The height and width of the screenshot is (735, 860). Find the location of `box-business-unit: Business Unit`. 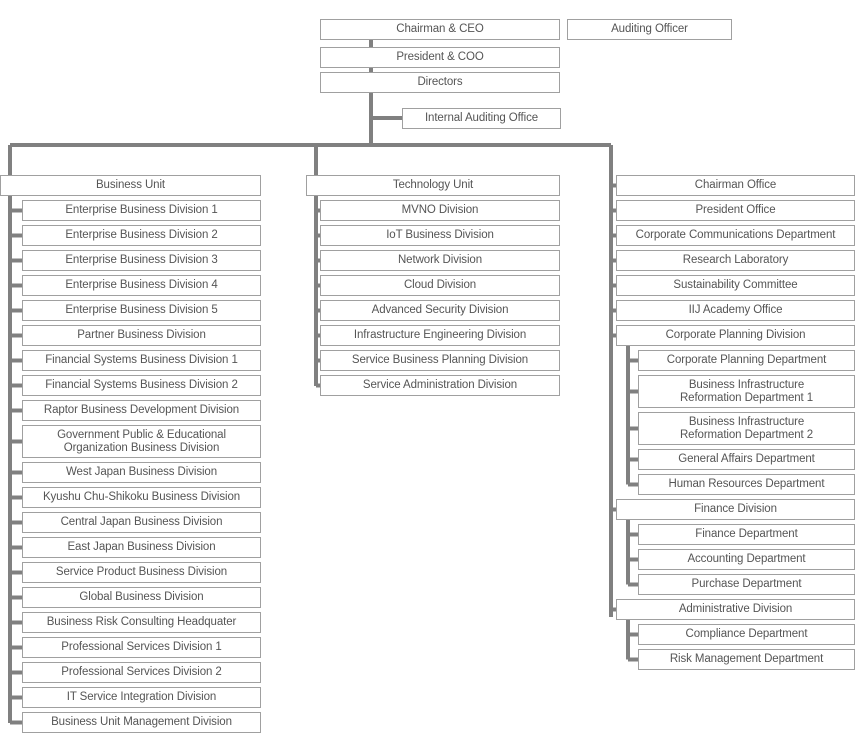

box-business-unit: Business Unit is located at coordinates (130, 185).